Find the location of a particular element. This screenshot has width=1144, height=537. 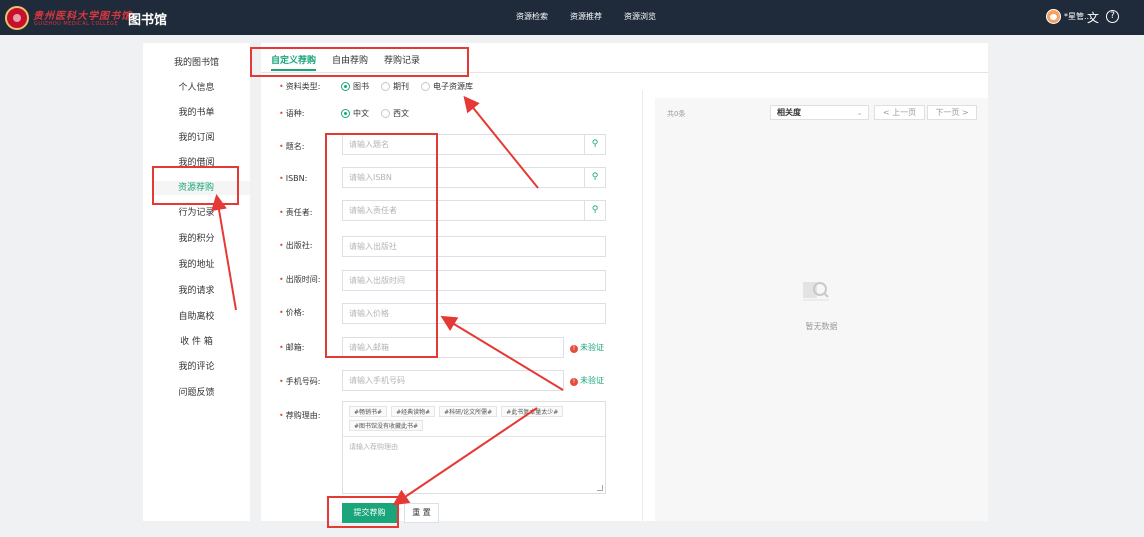

sidebar-item-self-checkout: 自助离校 is located at coordinates (196, 317).